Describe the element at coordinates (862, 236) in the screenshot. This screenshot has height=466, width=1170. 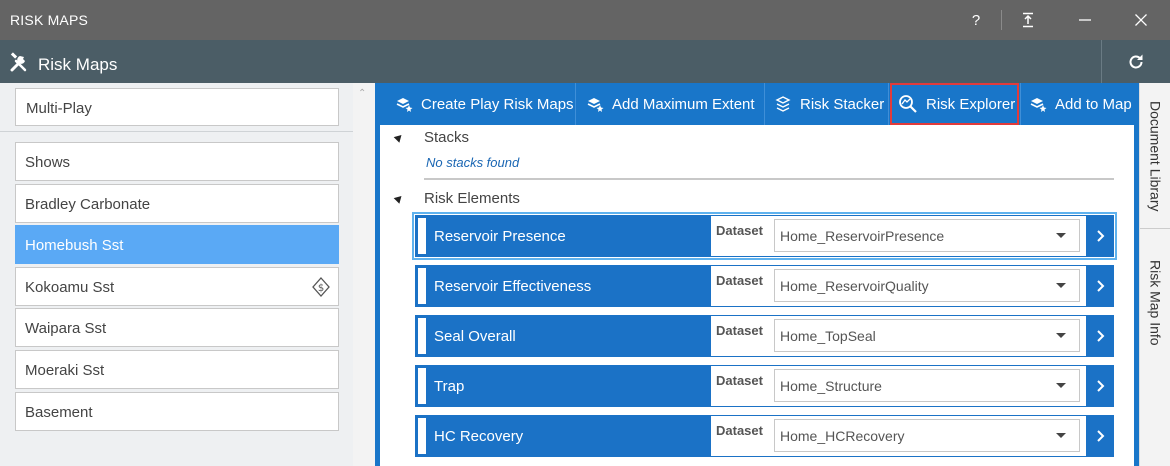
I see `dataset-value: Home_ReservoirPresence` at that location.